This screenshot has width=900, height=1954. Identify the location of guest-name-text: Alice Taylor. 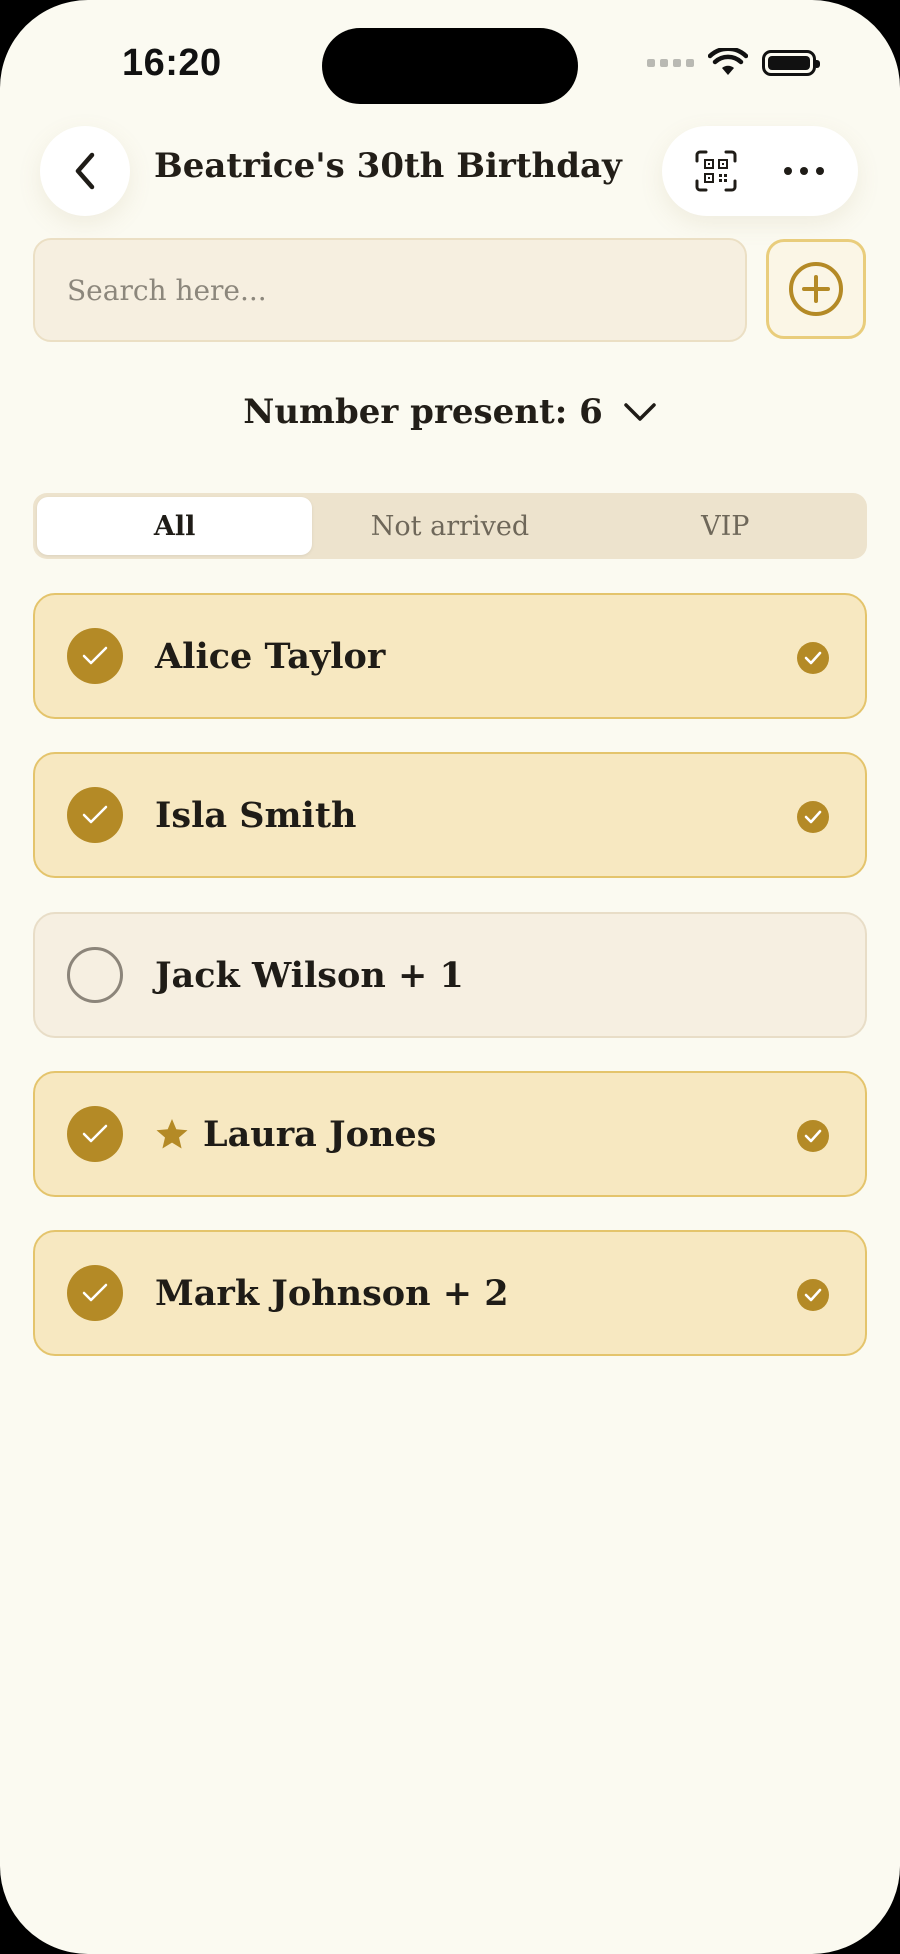
(270, 656).